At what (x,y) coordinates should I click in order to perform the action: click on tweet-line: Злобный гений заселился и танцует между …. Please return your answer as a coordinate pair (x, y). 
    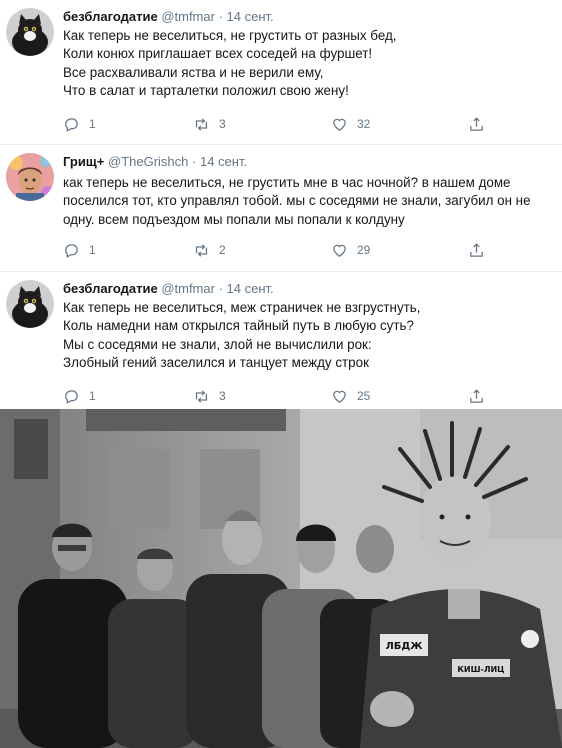
    Looking at the image, I should click on (216, 363).